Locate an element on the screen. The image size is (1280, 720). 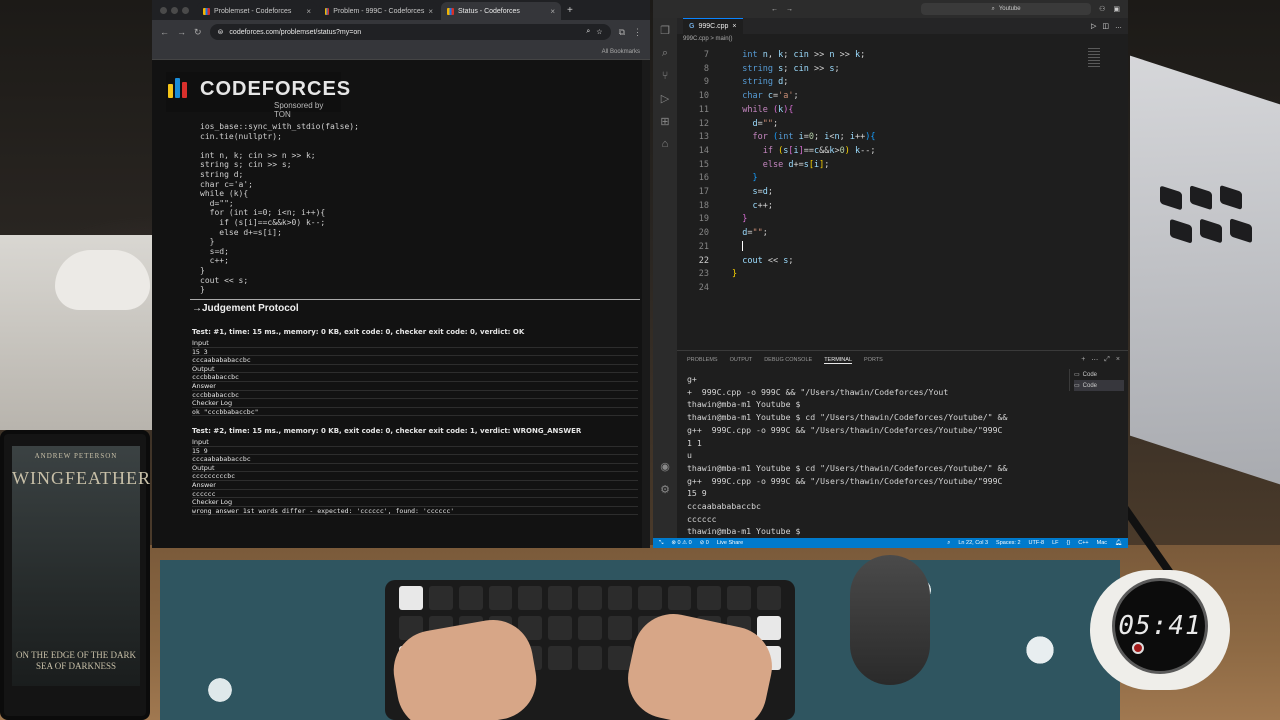
tab-problemset: Problemset - Codeforces × is located at coordinates (257, 11).